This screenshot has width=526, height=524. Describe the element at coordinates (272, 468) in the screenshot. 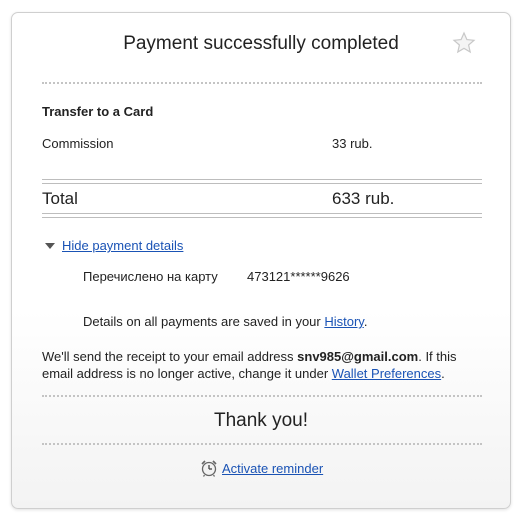

I see `activate-reminder-link: Activate reminder` at that location.